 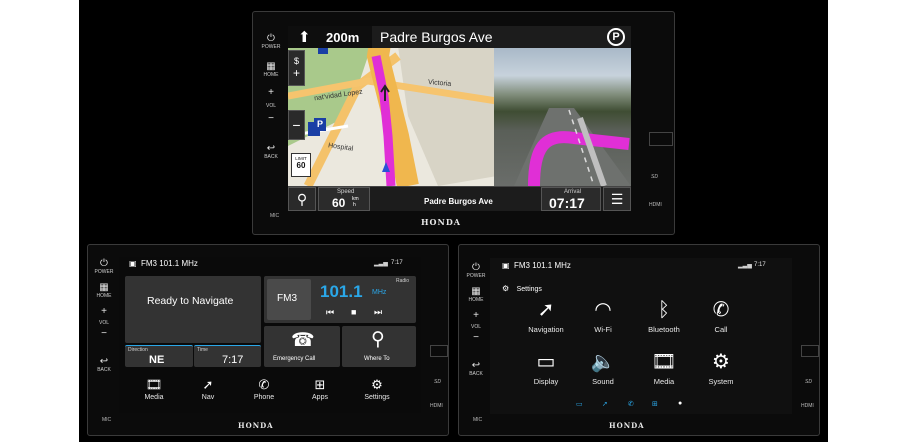 What do you see at coordinates (529, 289) in the screenshot?
I see `settings-title: Settings` at bounding box center [529, 289].